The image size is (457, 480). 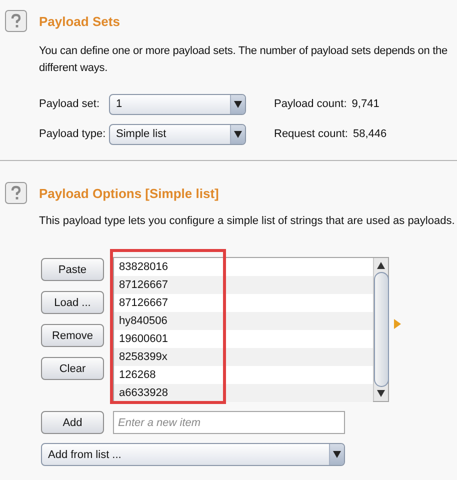 What do you see at coordinates (70, 104) in the screenshot?
I see `field-label: Payload set:` at bounding box center [70, 104].